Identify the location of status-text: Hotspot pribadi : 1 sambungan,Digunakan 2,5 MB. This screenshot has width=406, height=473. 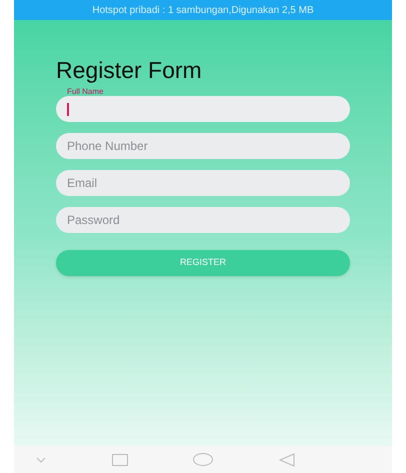
(203, 11).